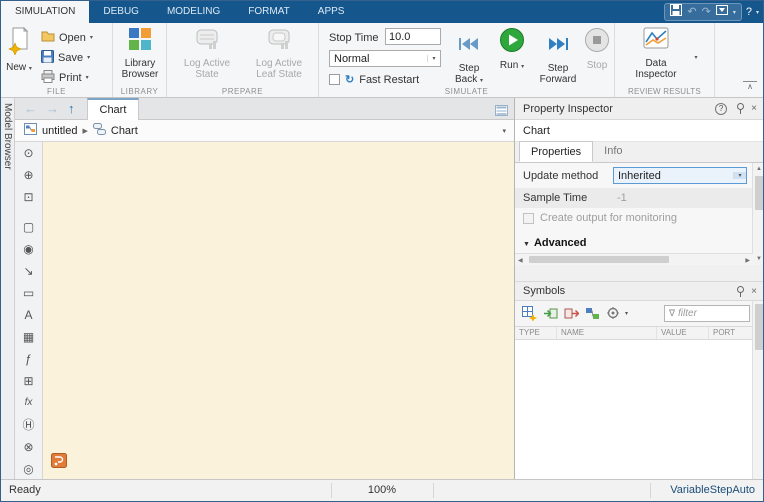 This screenshot has height=502, width=764. I want to click on editor-overview-icon, so click(501, 112).